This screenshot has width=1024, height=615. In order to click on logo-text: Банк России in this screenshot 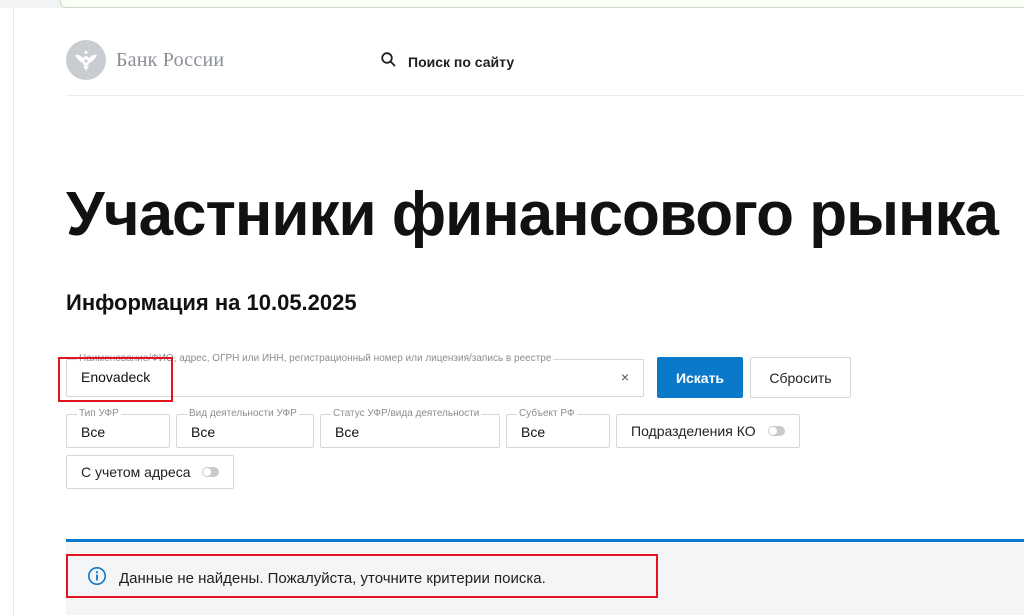, I will do `click(170, 59)`.